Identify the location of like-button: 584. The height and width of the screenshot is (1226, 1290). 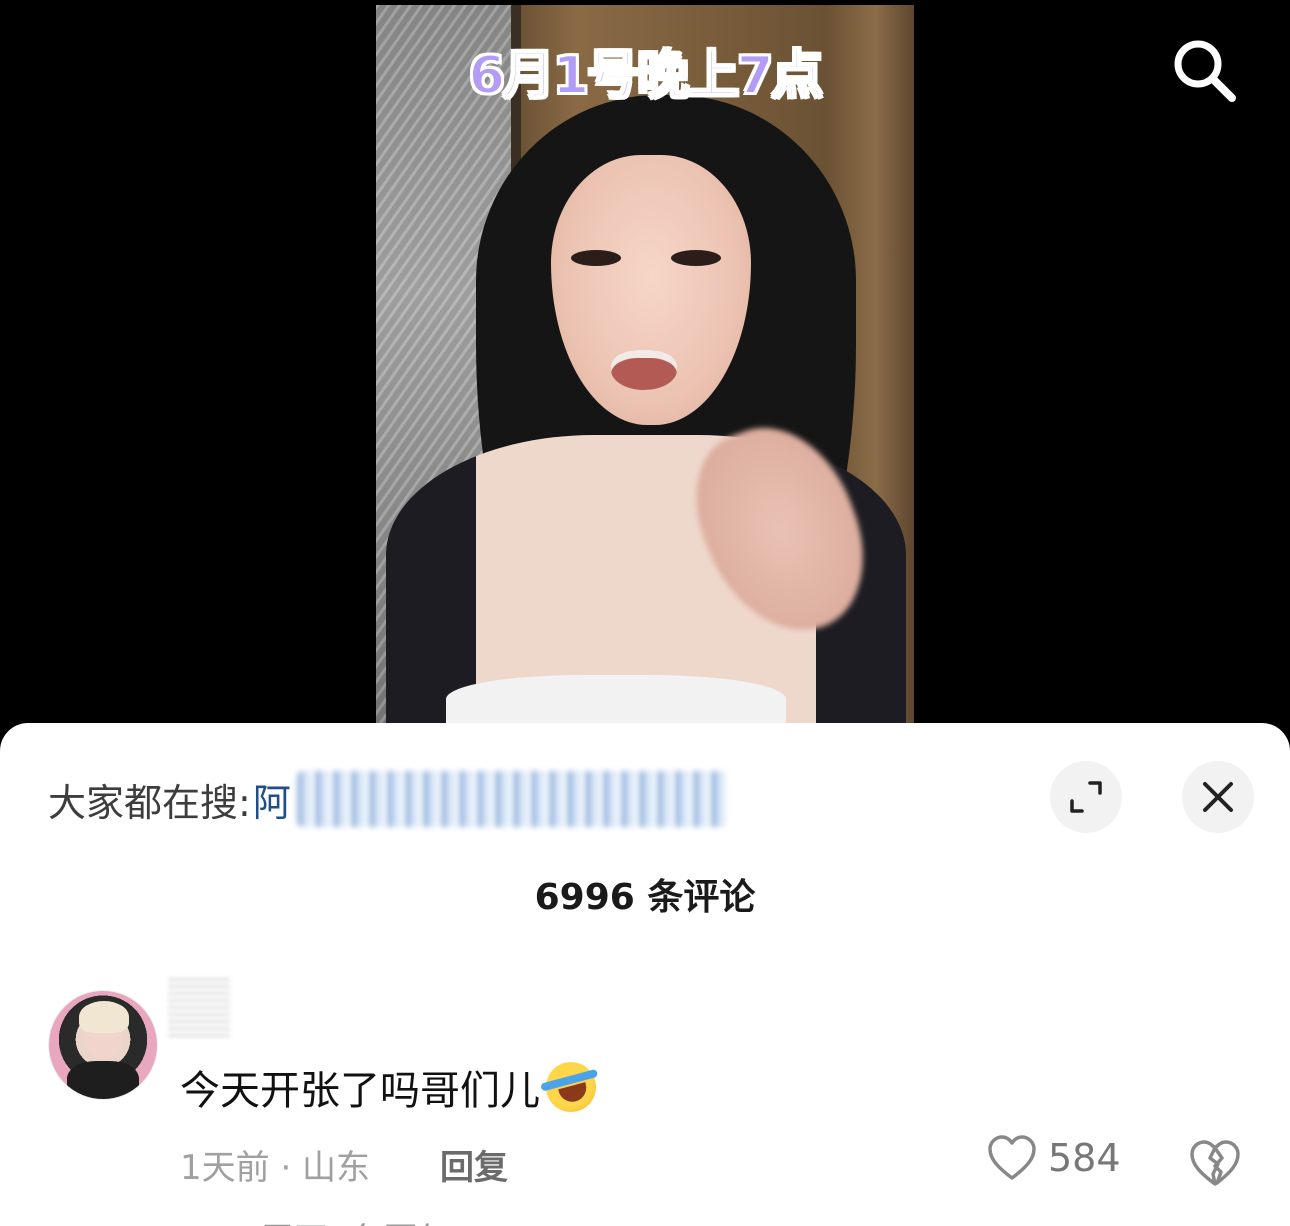
(1053, 1158).